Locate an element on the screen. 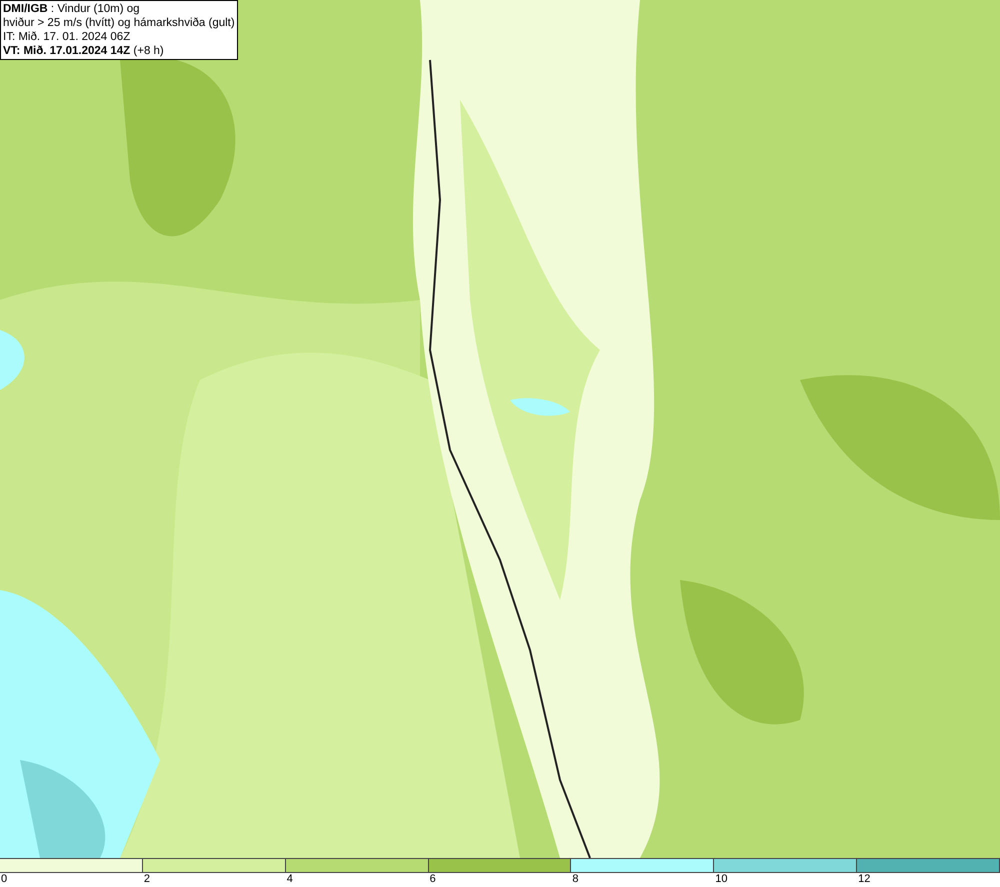 This screenshot has width=1000, height=887. legend-text: hviður > 25 m/s (hvítt) og hámarkshviða (gult) is located at coordinates (119, 23).